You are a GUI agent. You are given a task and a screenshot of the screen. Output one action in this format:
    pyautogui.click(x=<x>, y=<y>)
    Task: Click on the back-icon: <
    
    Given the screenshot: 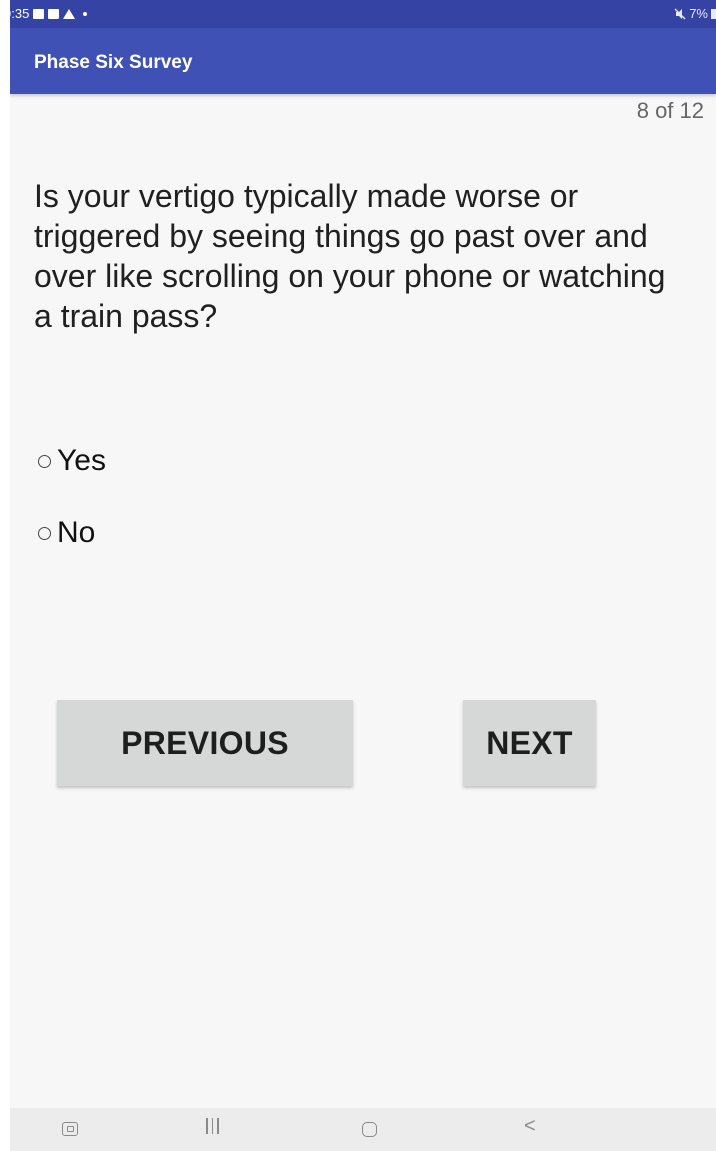 What is the action you would take?
    pyautogui.click(x=530, y=1126)
    